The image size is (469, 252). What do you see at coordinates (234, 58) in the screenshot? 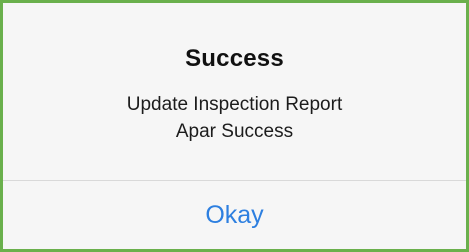
I see `alert-title: Success` at bounding box center [234, 58].